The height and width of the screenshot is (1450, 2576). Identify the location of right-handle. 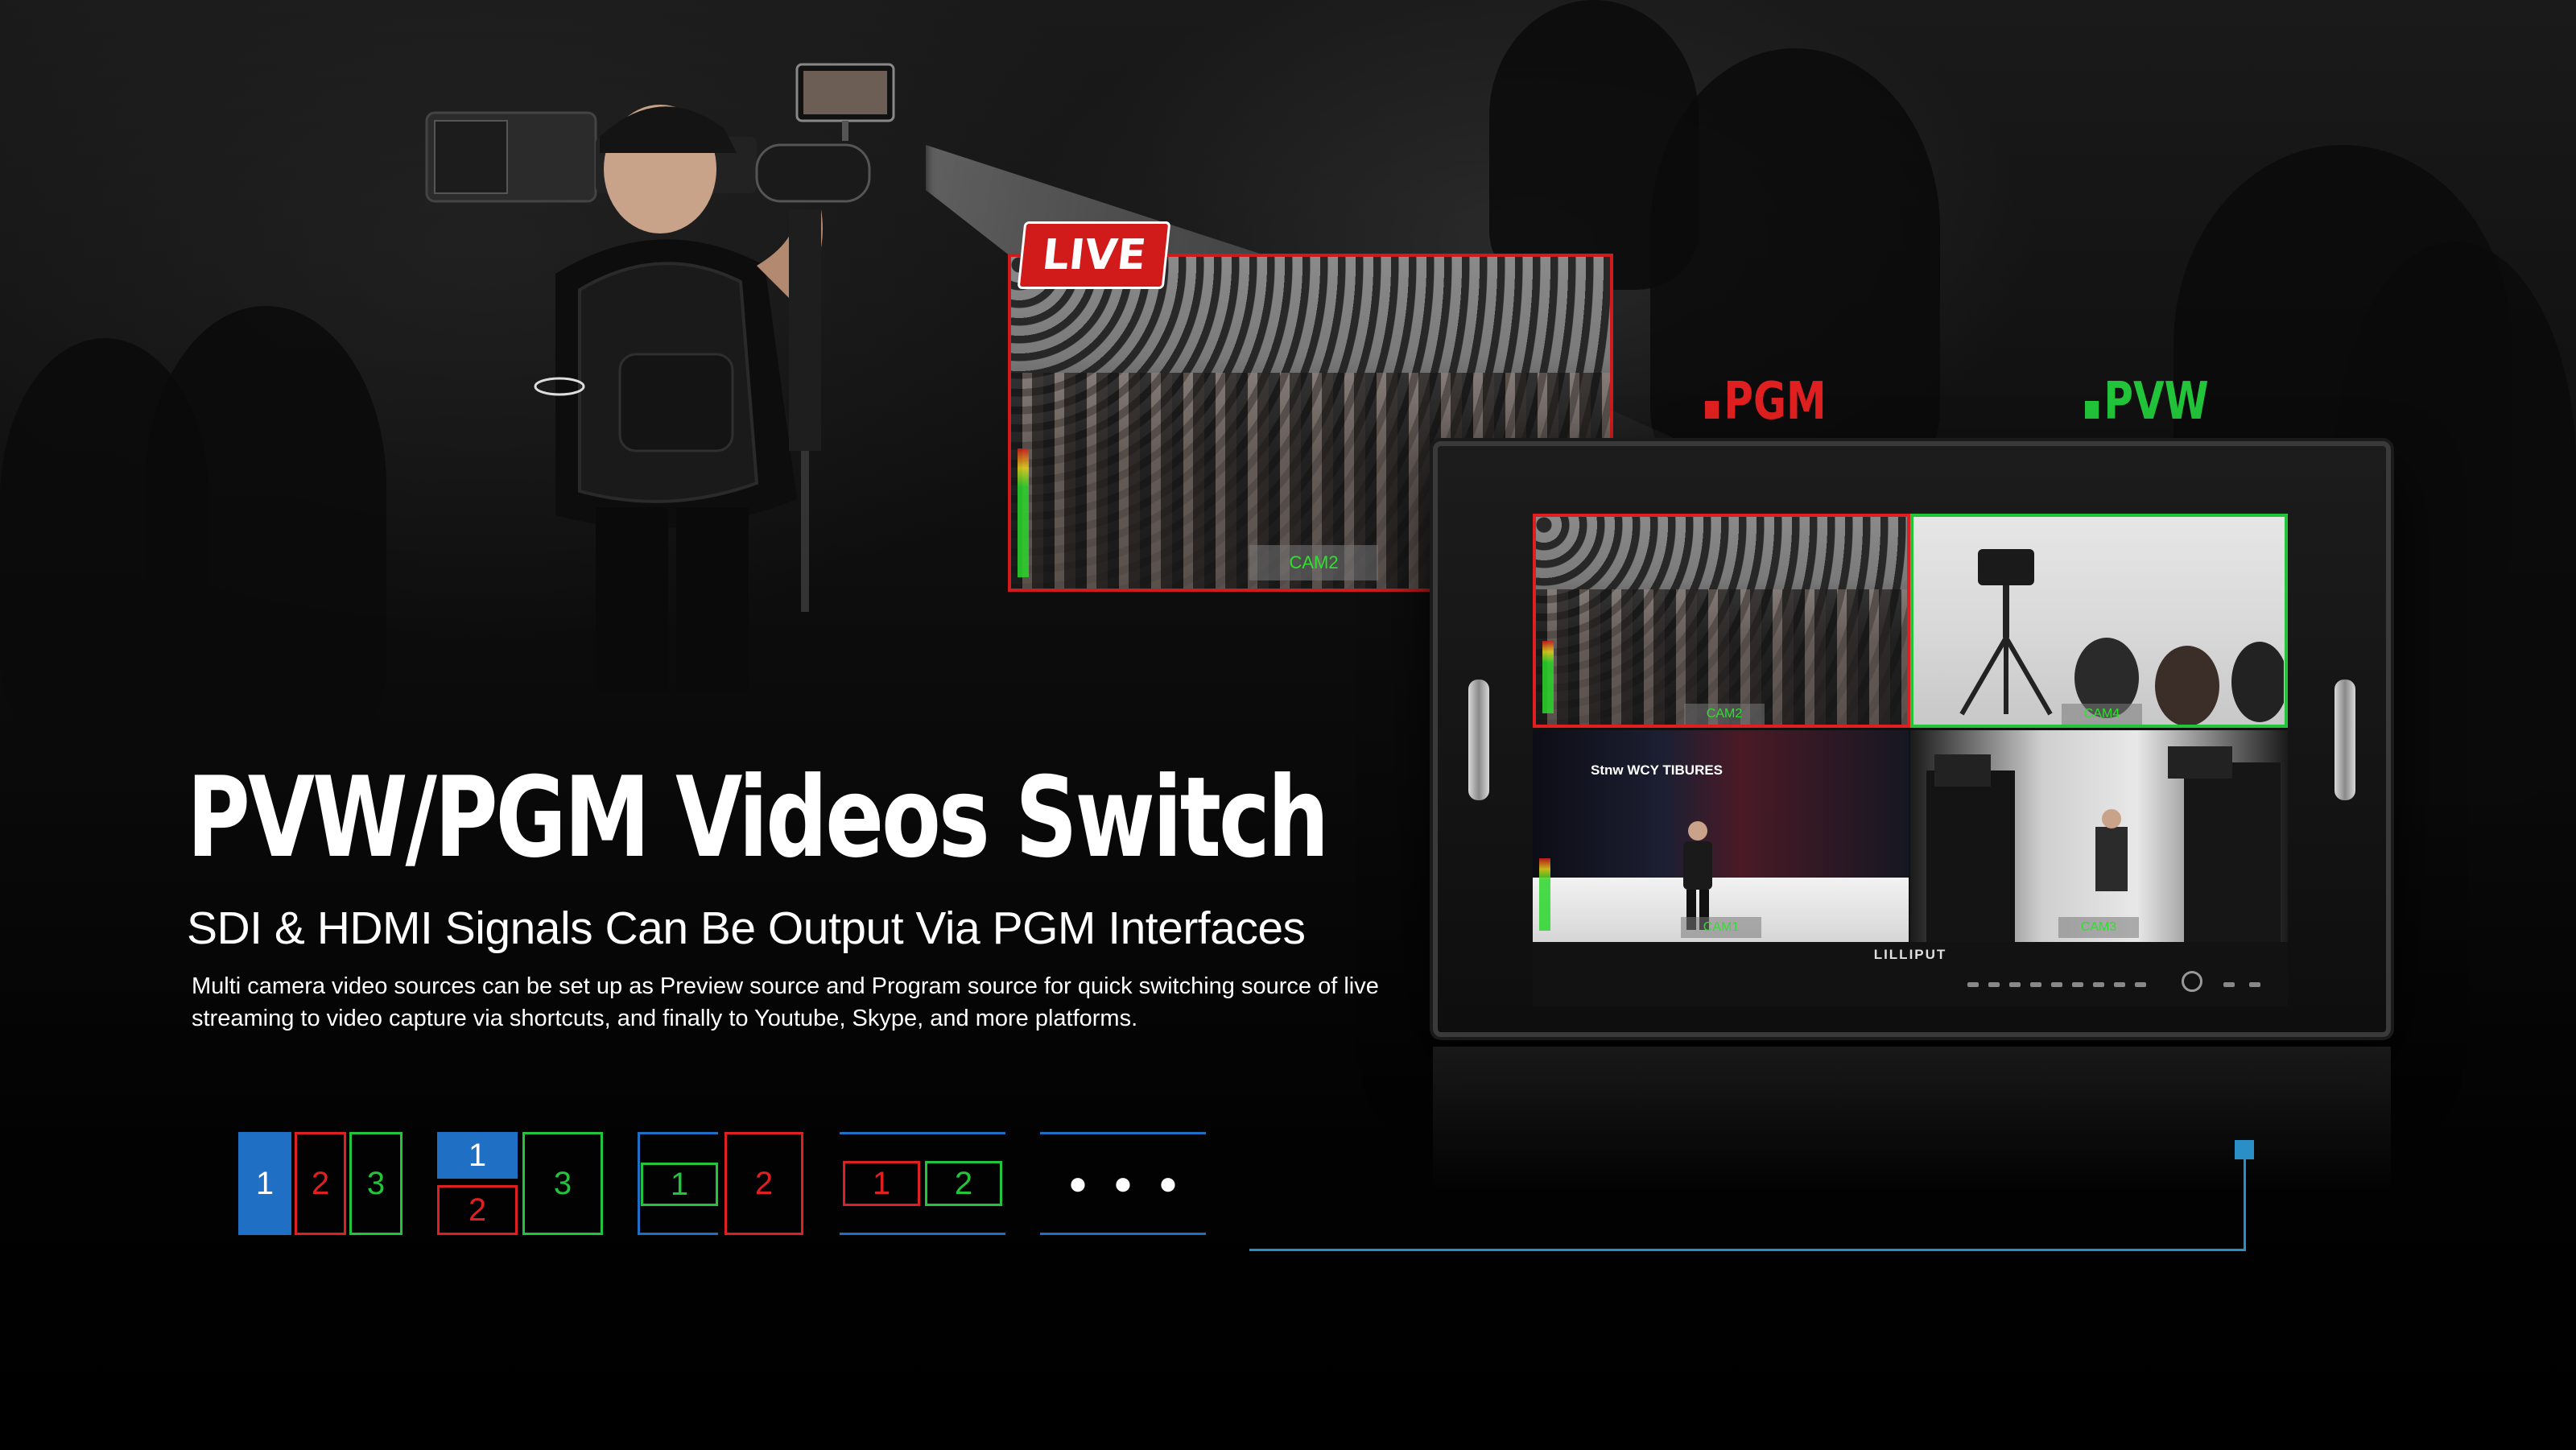
(2344, 740).